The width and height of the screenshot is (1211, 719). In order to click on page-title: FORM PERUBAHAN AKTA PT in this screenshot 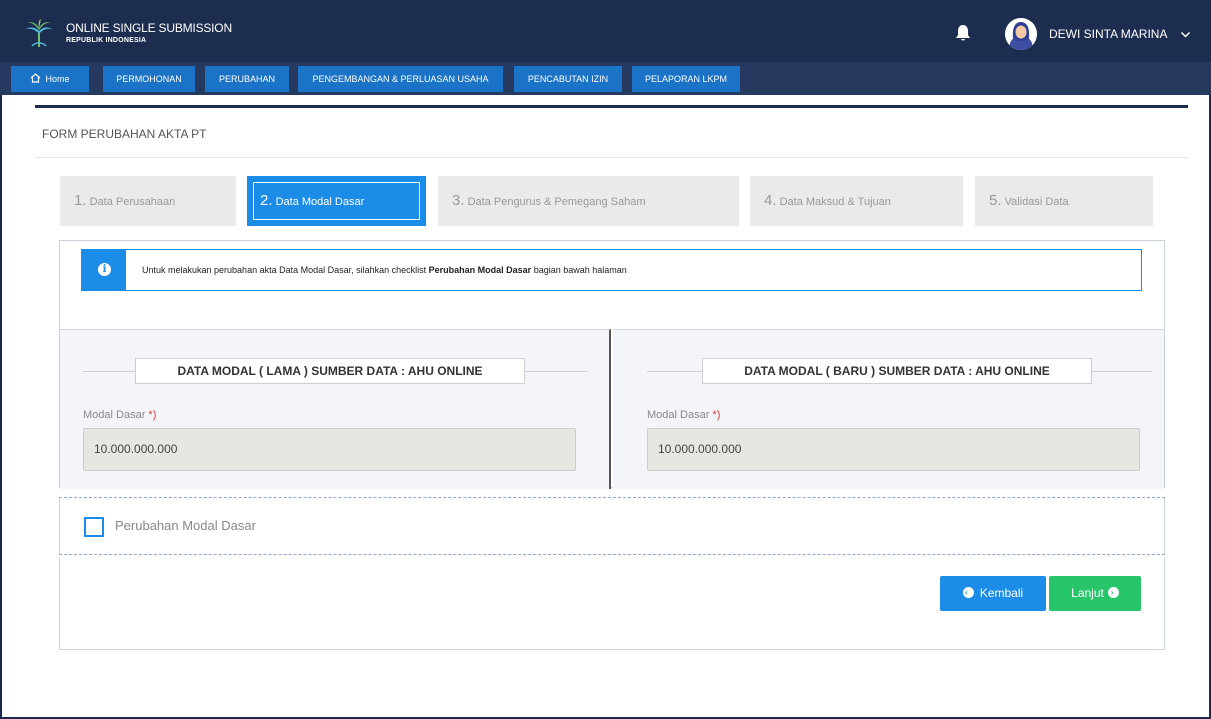, I will do `click(124, 134)`.